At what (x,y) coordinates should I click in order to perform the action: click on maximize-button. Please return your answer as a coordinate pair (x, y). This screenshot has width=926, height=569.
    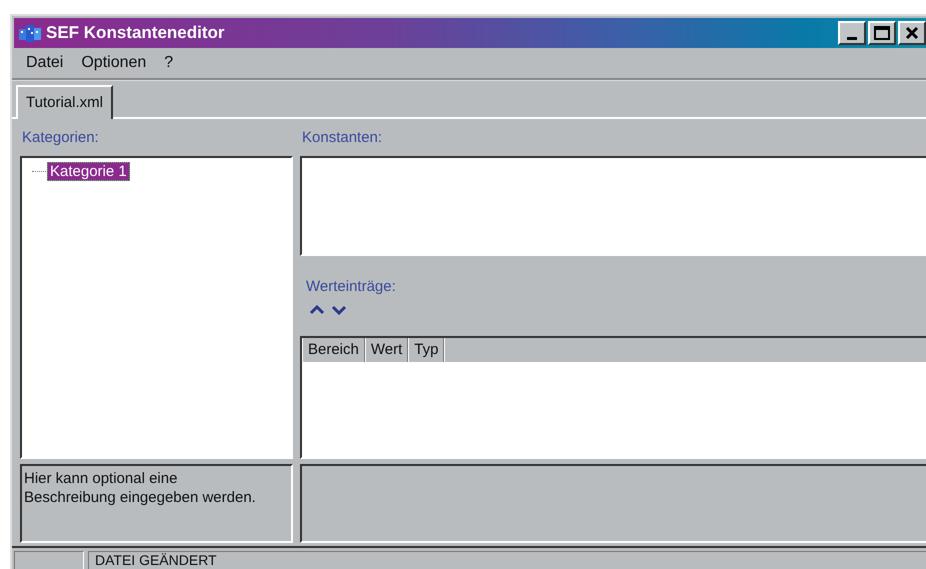
    Looking at the image, I should click on (882, 33).